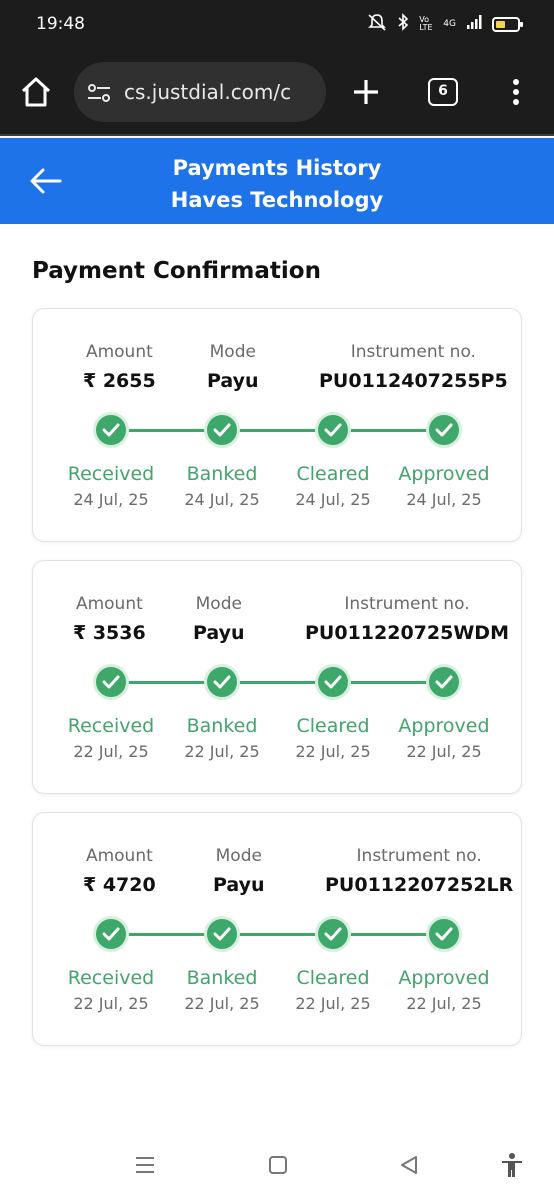  What do you see at coordinates (449, 24) in the screenshot?
I see `network-label: 4G` at bounding box center [449, 24].